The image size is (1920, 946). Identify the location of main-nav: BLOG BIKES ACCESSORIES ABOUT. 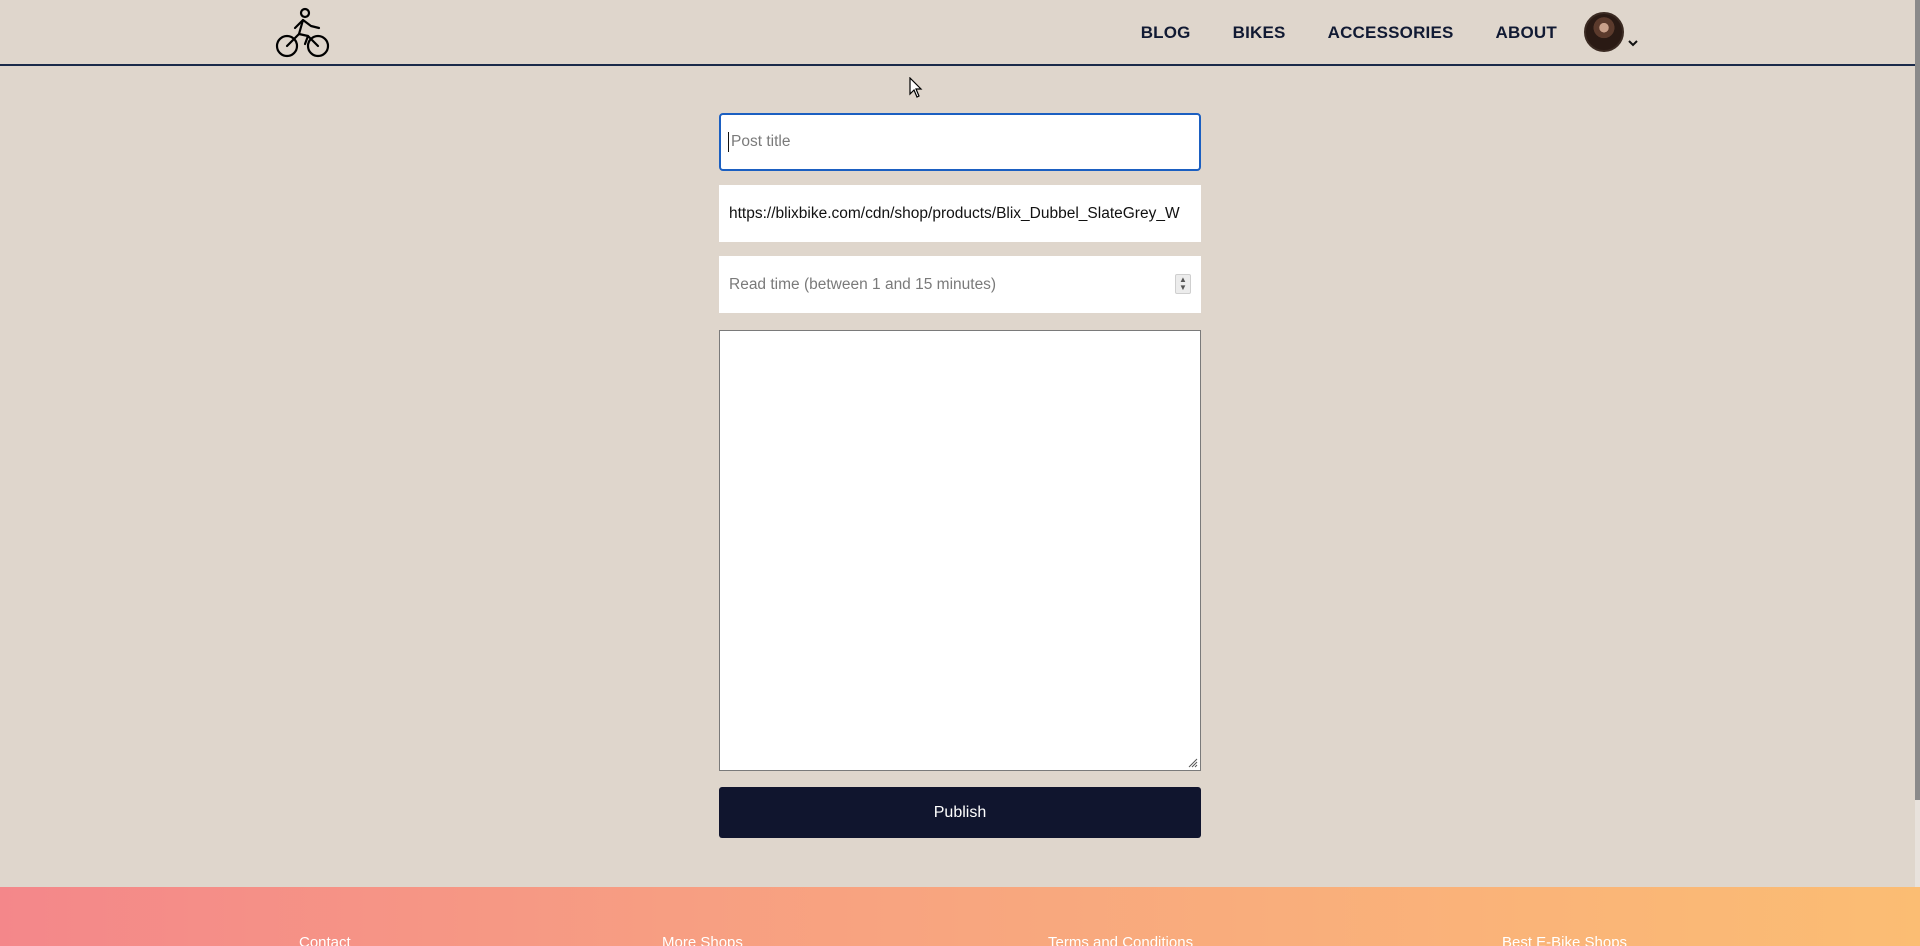
(1349, 33).